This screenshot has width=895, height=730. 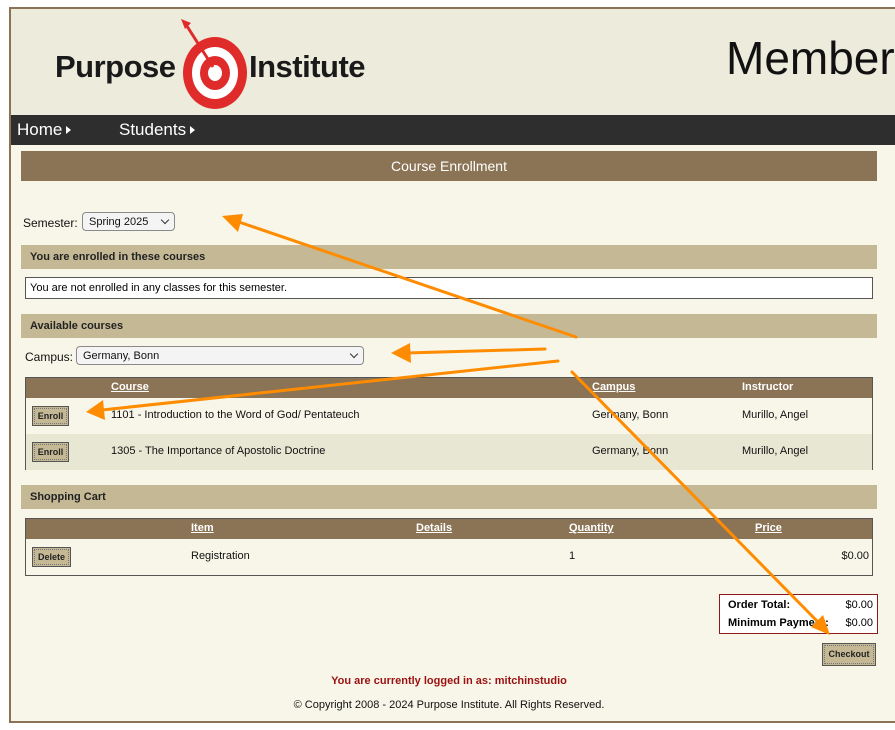 I want to click on semester-value: Spring 2025, so click(x=119, y=221).